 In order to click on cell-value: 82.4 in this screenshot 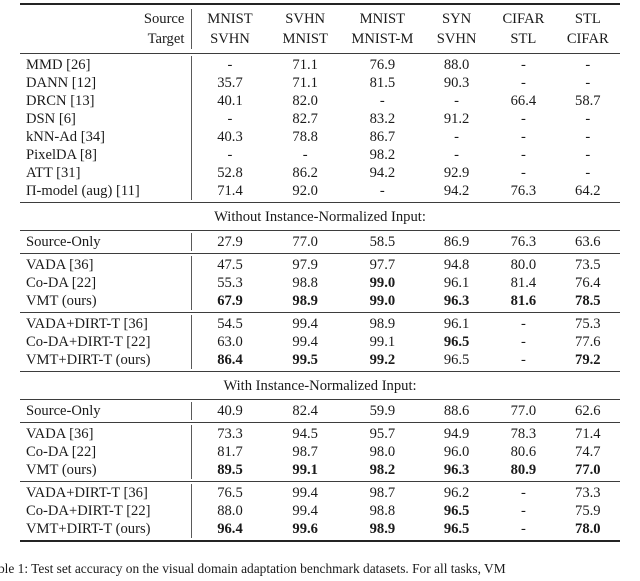, I will do `click(305, 410)`.